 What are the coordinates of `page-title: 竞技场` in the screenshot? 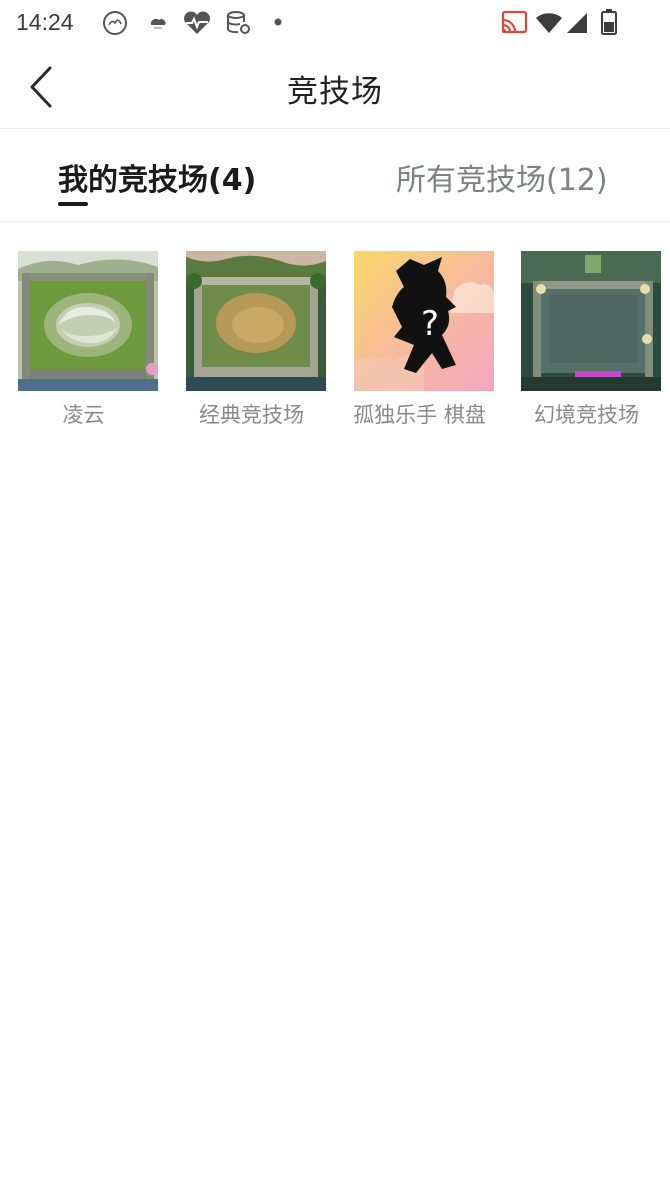 It's located at (335, 92).